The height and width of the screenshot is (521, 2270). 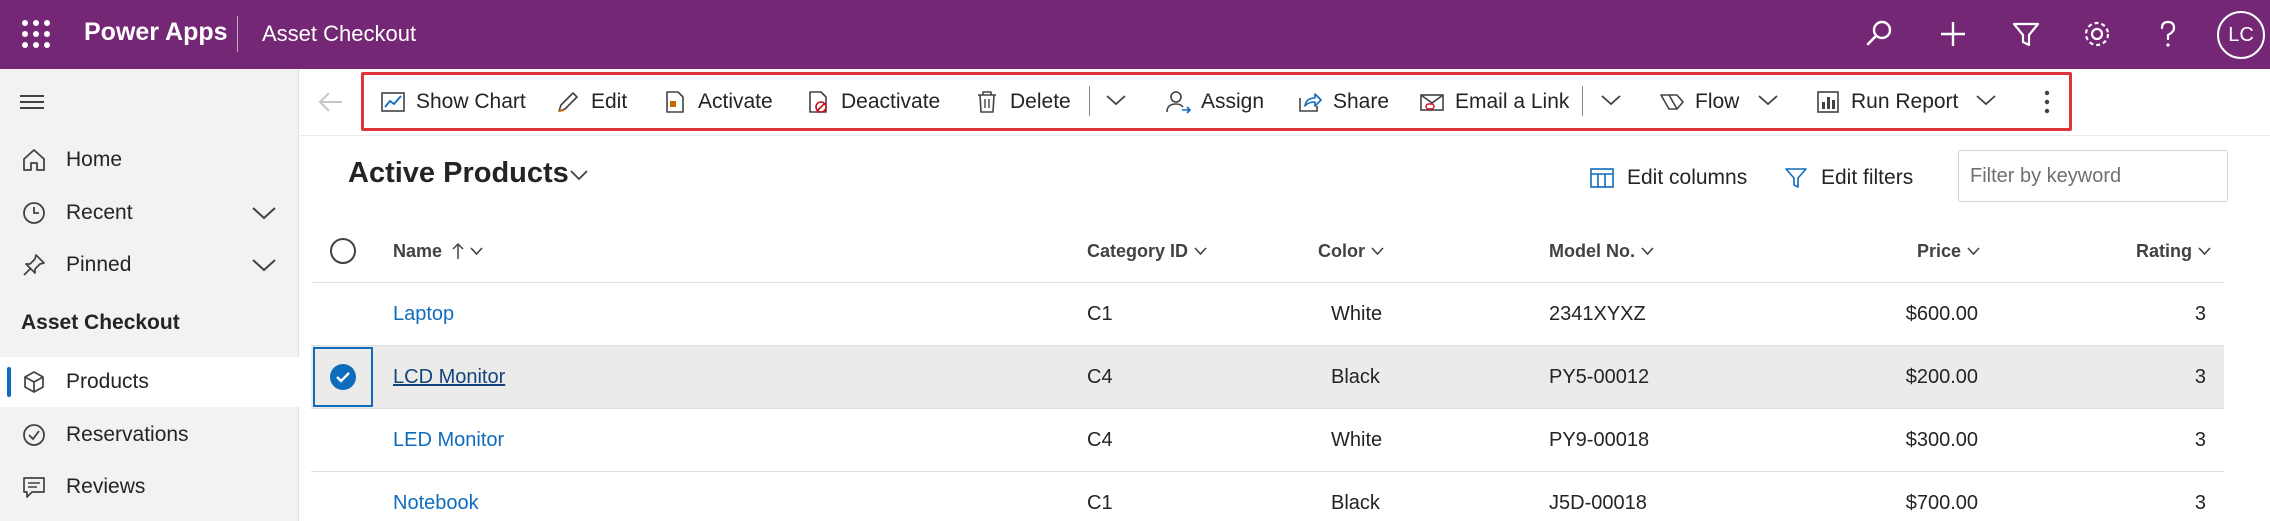 I want to click on column-header-label: Category ID, so click(x=1138, y=250).